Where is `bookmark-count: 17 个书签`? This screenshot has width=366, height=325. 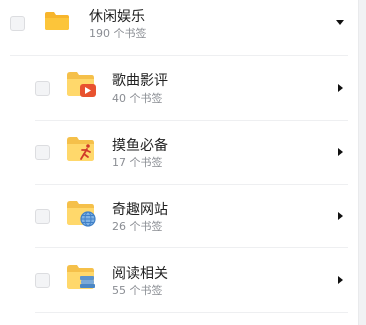
bookmark-count: 17 个书签 is located at coordinates (137, 162).